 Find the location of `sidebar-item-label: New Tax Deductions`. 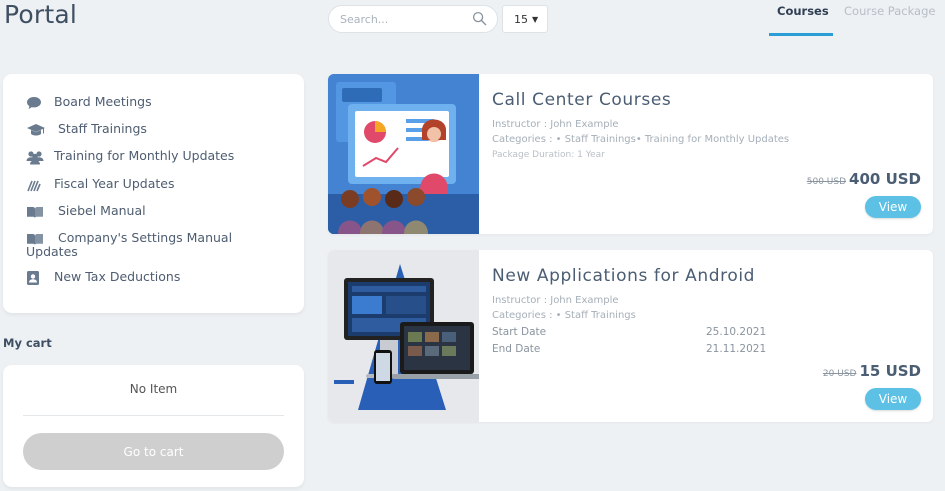

sidebar-item-label: New Tax Deductions is located at coordinates (117, 276).